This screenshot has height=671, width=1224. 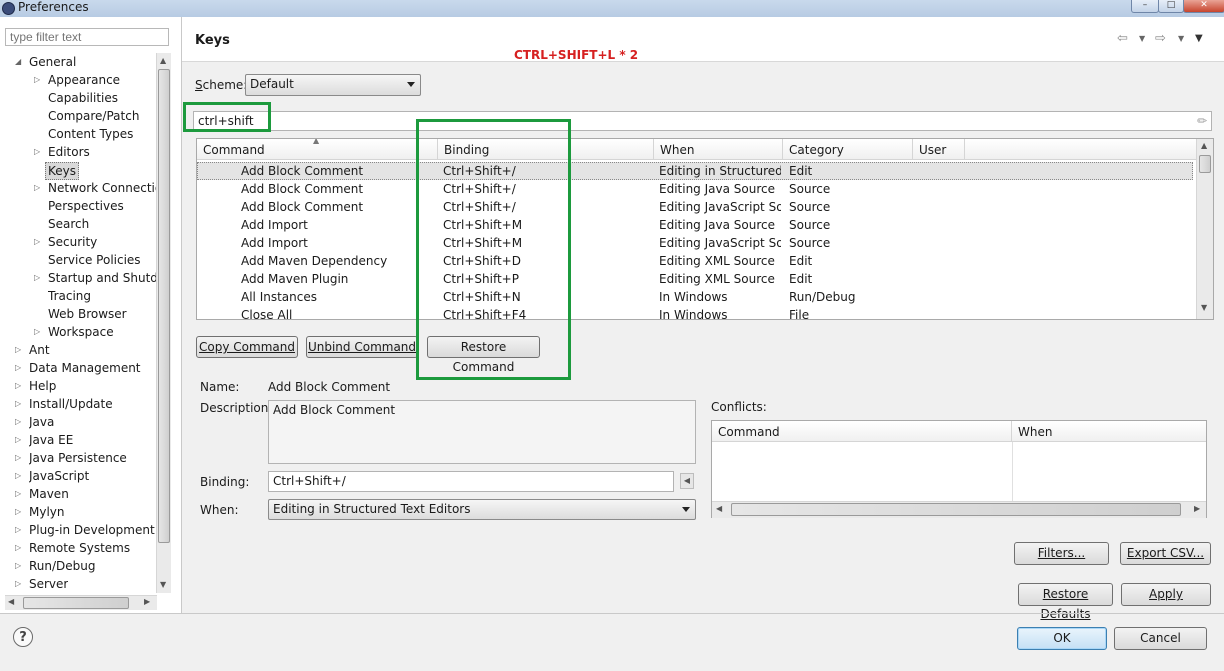 What do you see at coordinates (1160, 38) in the screenshot?
I see `forward-icon: ⇨` at bounding box center [1160, 38].